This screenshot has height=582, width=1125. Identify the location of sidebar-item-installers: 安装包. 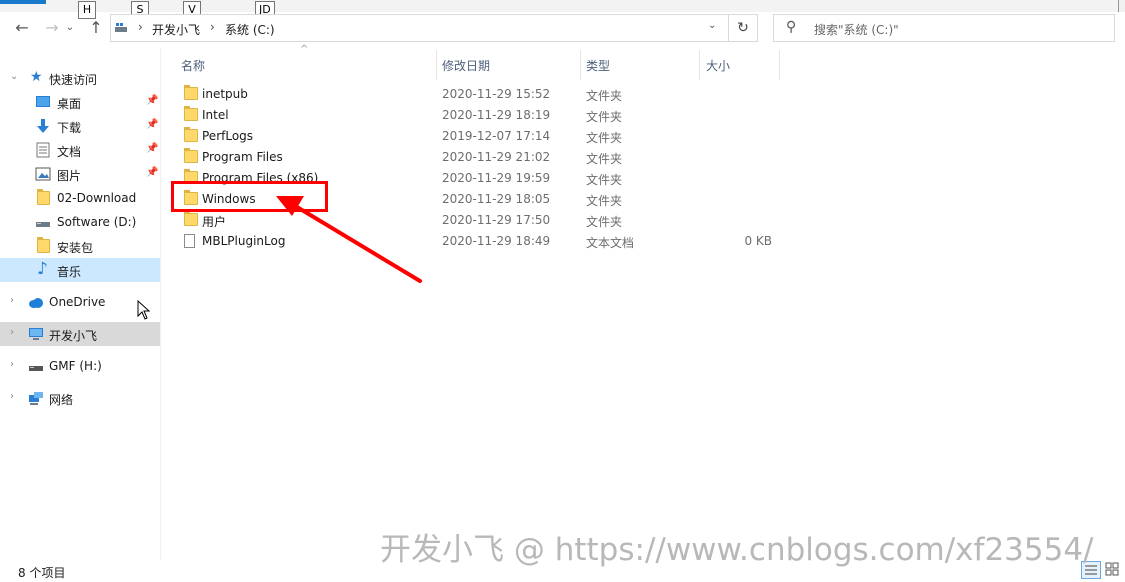
(80, 246).